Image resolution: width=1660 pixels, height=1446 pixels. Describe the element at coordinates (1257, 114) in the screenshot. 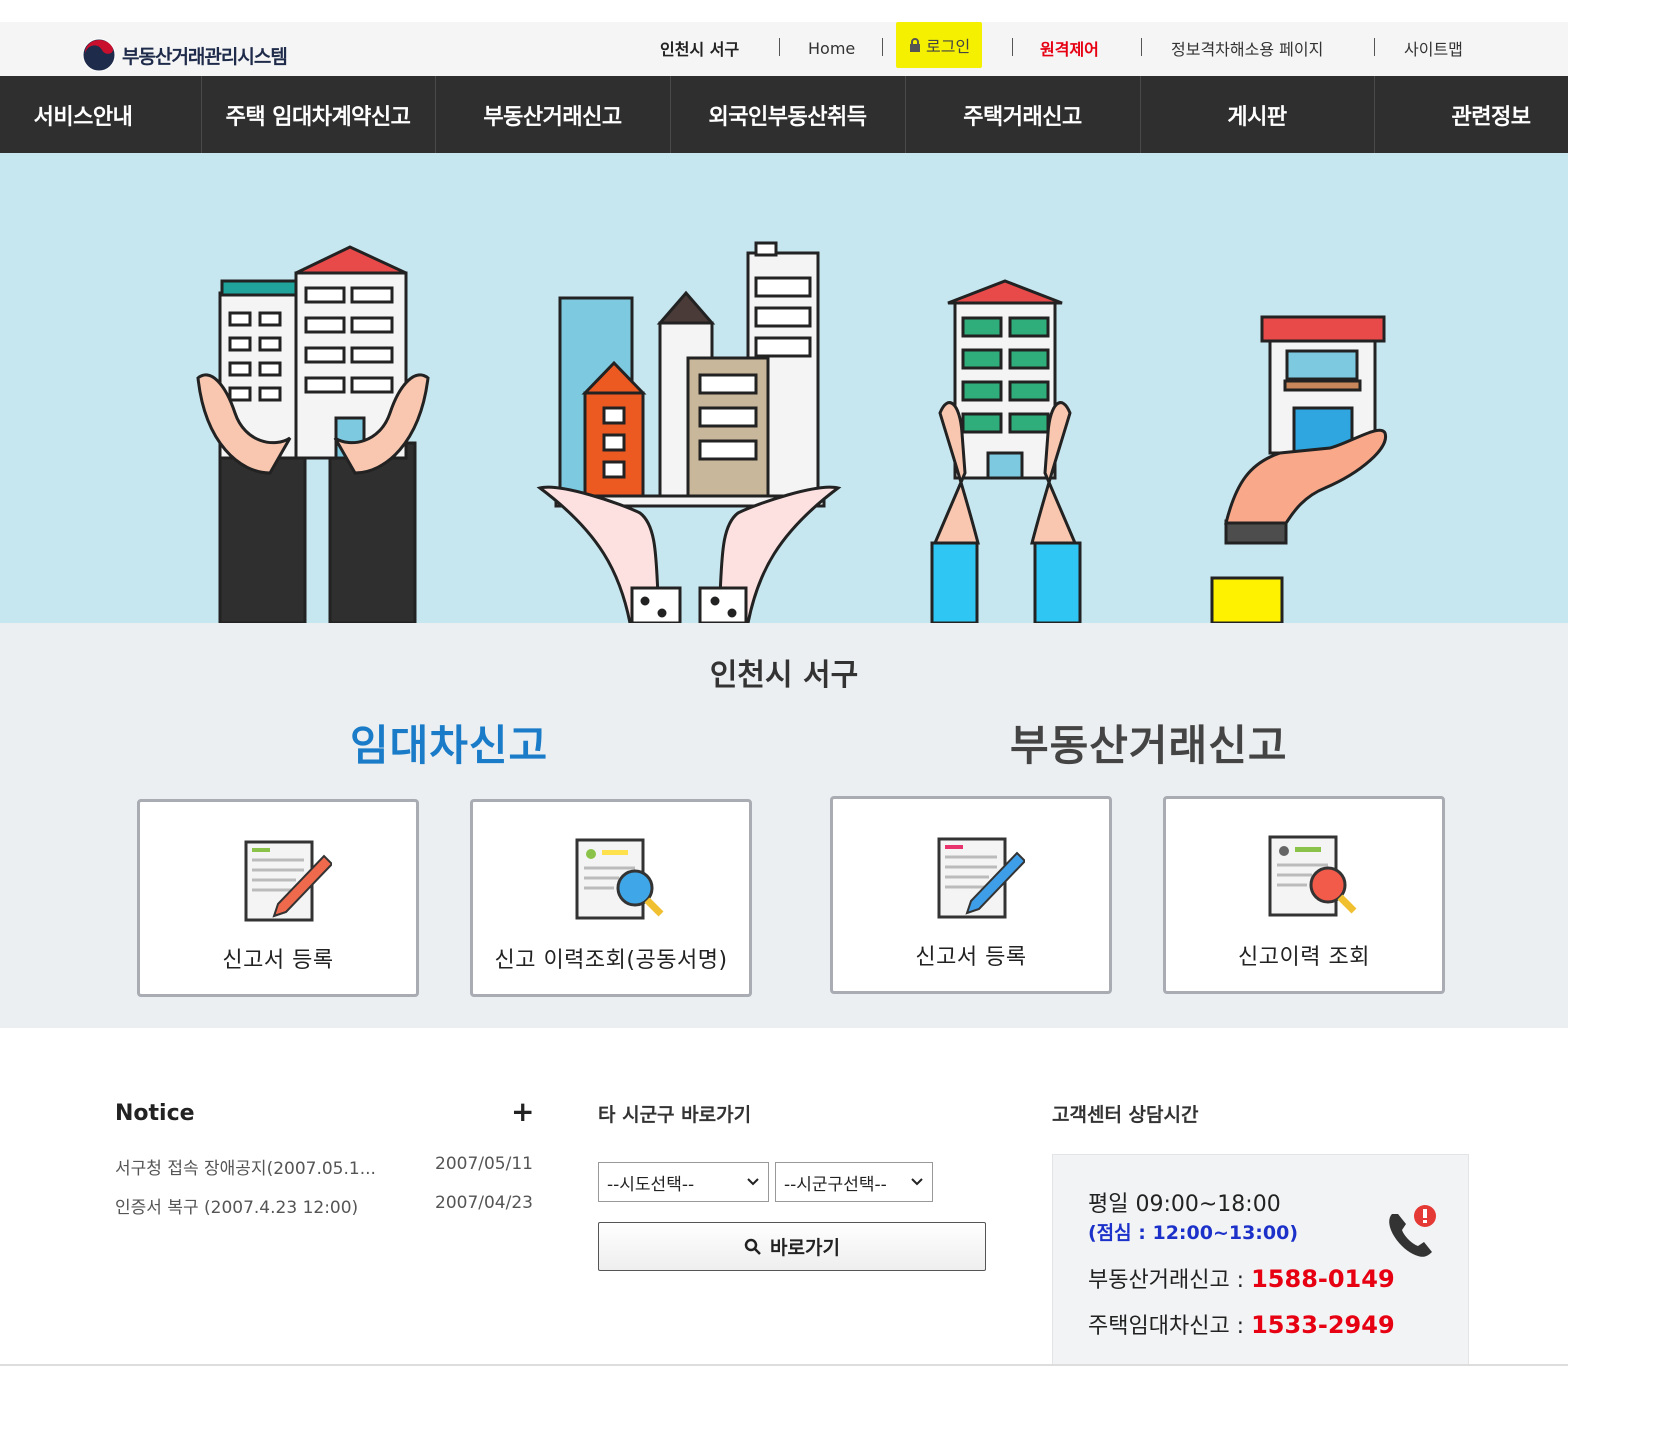

I see `nav-board: 게시판` at that location.